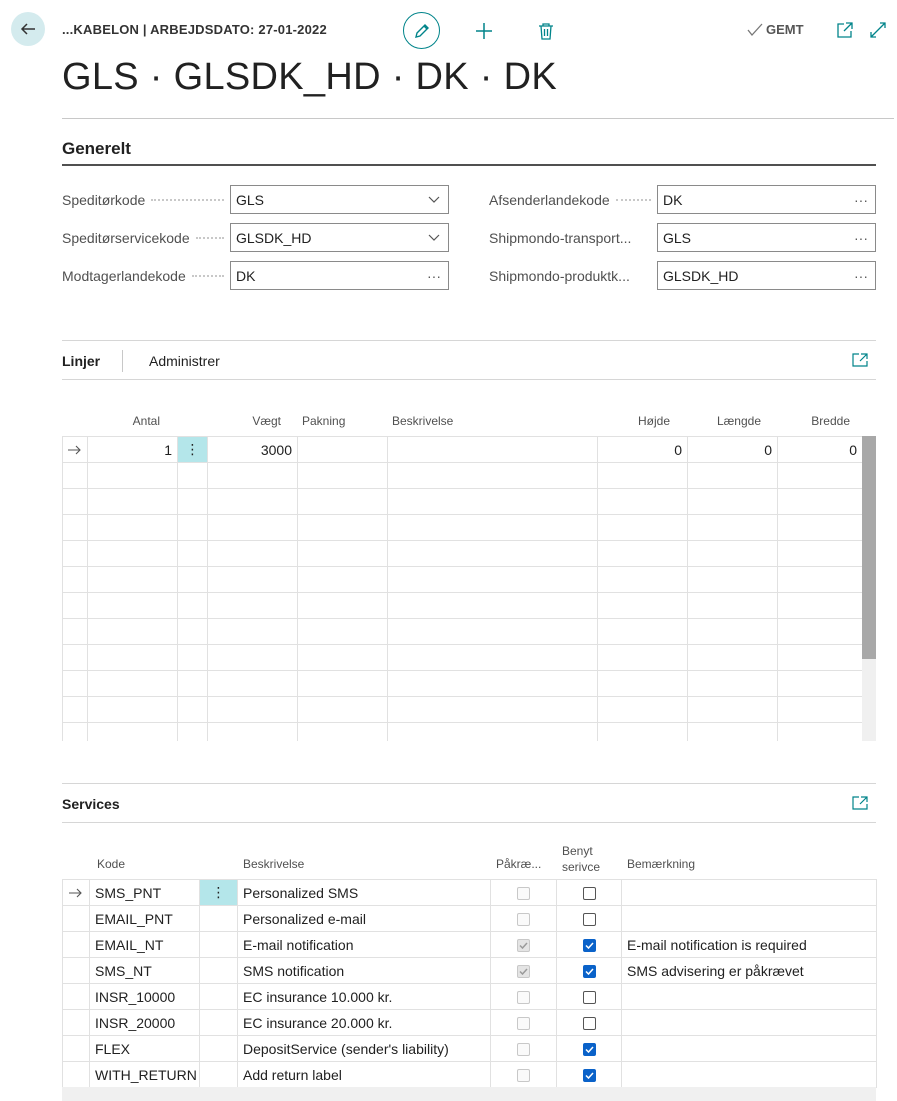 The width and height of the screenshot is (897, 1101). Describe the element at coordinates (342, 449) in the screenshot. I see `packing-cell` at that location.